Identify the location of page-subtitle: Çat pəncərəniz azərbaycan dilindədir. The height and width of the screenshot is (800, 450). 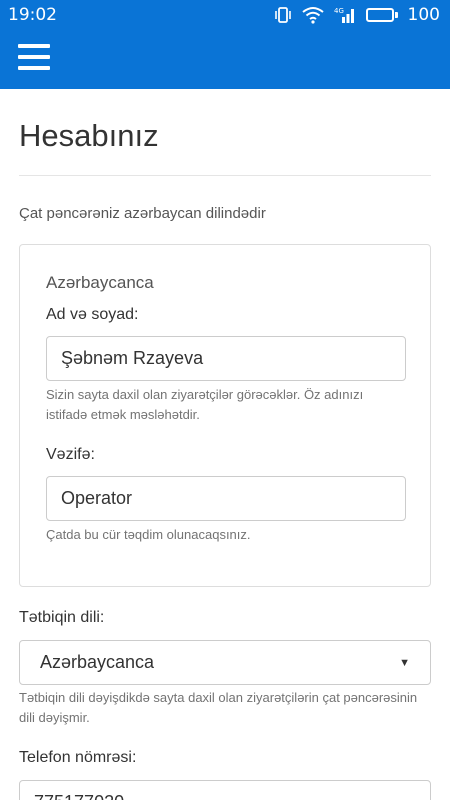
(142, 213).